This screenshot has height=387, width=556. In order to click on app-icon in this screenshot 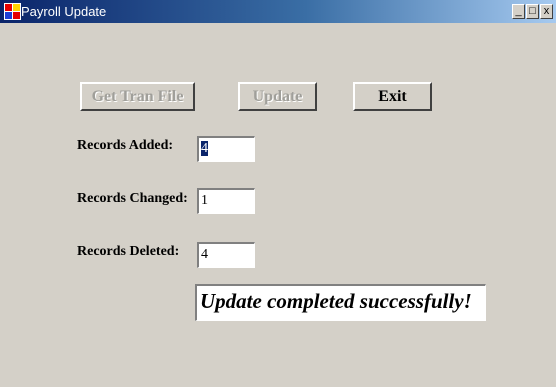, I will do `click(12, 11)`.